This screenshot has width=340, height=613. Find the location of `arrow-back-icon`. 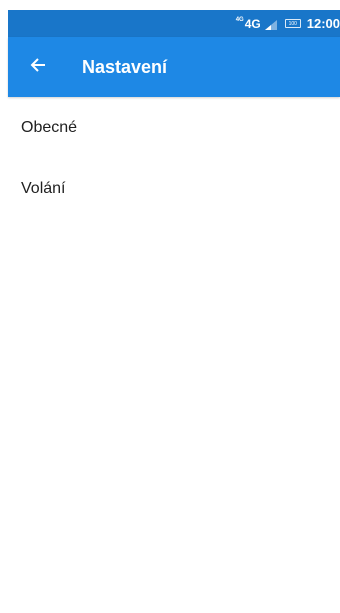

arrow-back-icon is located at coordinates (38, 67).